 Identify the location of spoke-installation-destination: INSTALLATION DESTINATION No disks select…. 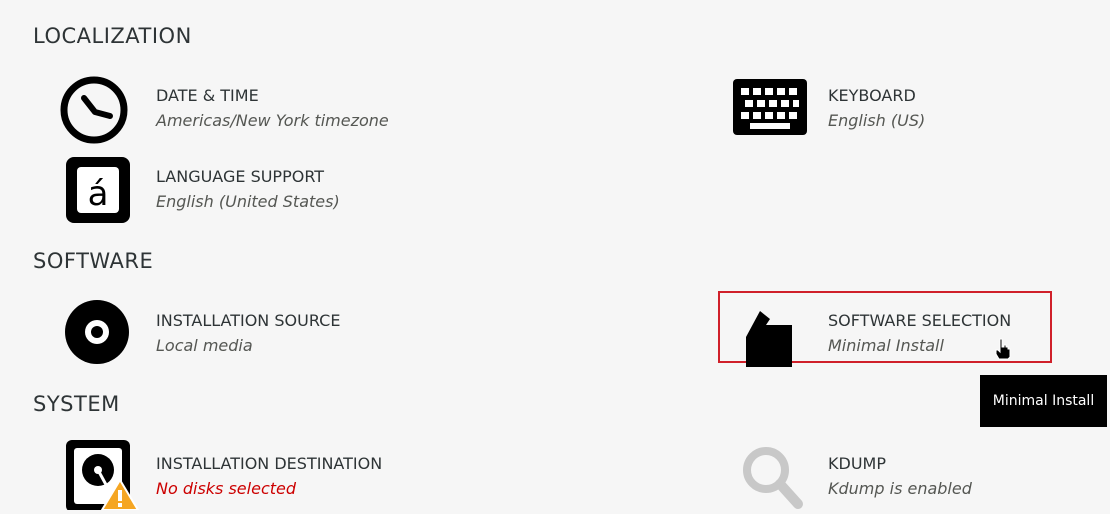
(258, 476).